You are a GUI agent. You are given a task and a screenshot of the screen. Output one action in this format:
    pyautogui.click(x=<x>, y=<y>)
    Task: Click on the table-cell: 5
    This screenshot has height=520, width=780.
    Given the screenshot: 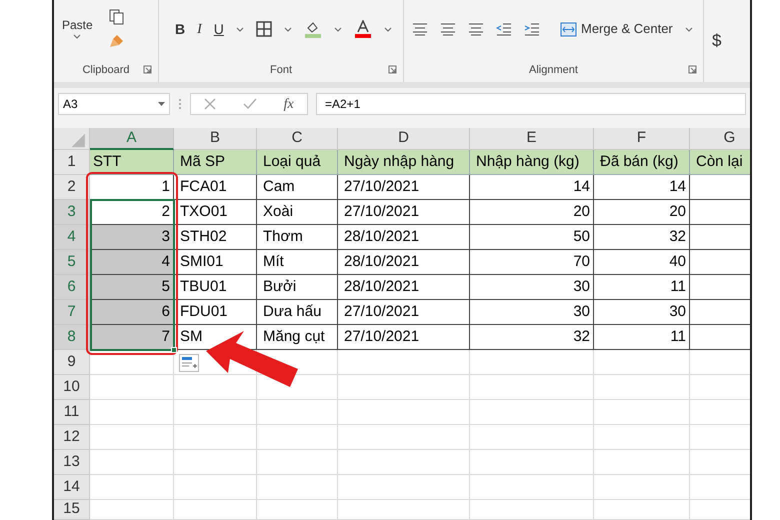 What is the action you would take?
    pyautogui.click(x=132, y=287)
    